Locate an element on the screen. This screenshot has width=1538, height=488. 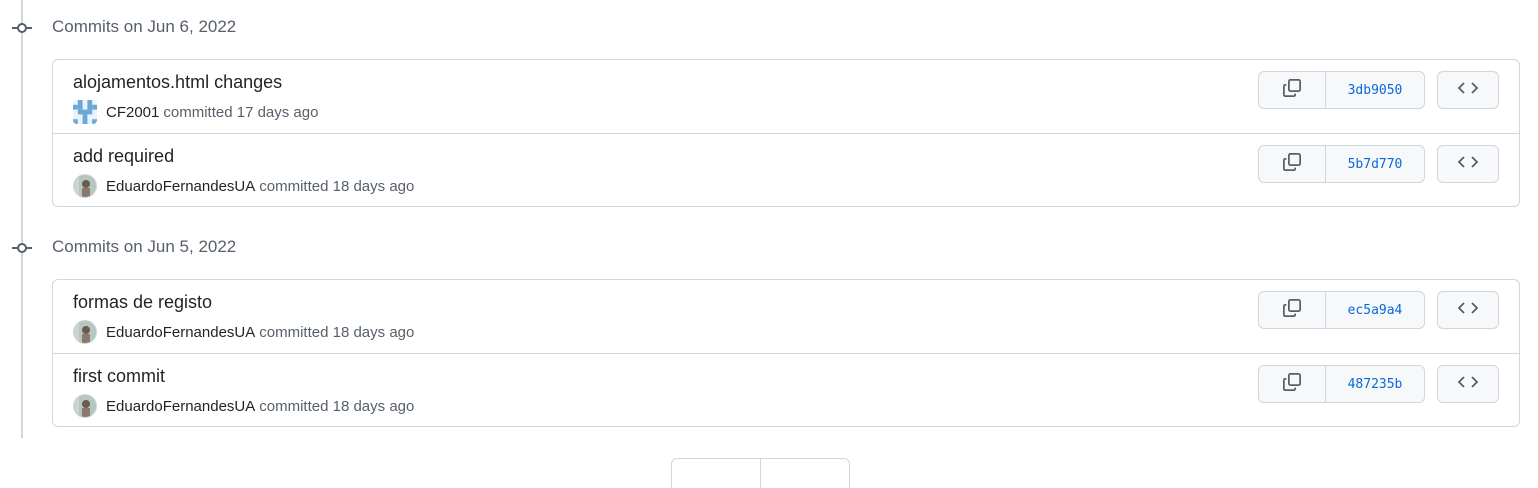
commit-sha-link: ec5a9a4 is located at coordinates (1375, 310).